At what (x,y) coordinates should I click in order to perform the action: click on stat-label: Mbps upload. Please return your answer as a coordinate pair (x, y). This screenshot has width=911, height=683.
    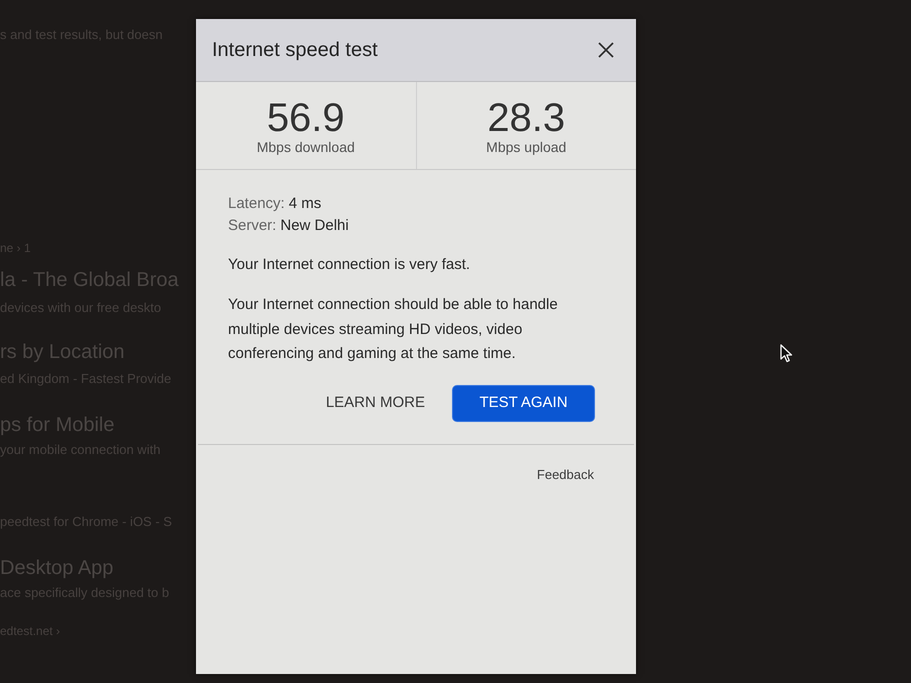
    Looking at the image, I should click on (526, 147).